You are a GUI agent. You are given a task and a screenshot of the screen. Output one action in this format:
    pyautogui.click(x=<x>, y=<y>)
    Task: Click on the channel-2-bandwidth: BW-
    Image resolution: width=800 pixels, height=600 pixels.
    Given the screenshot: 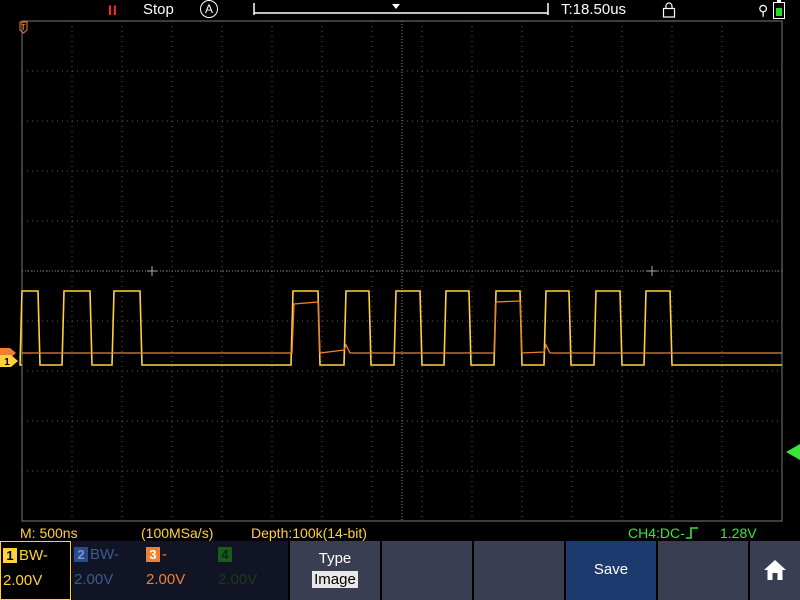 What is the action you would take?
    pyautogui.click(x=104, y=554)
    